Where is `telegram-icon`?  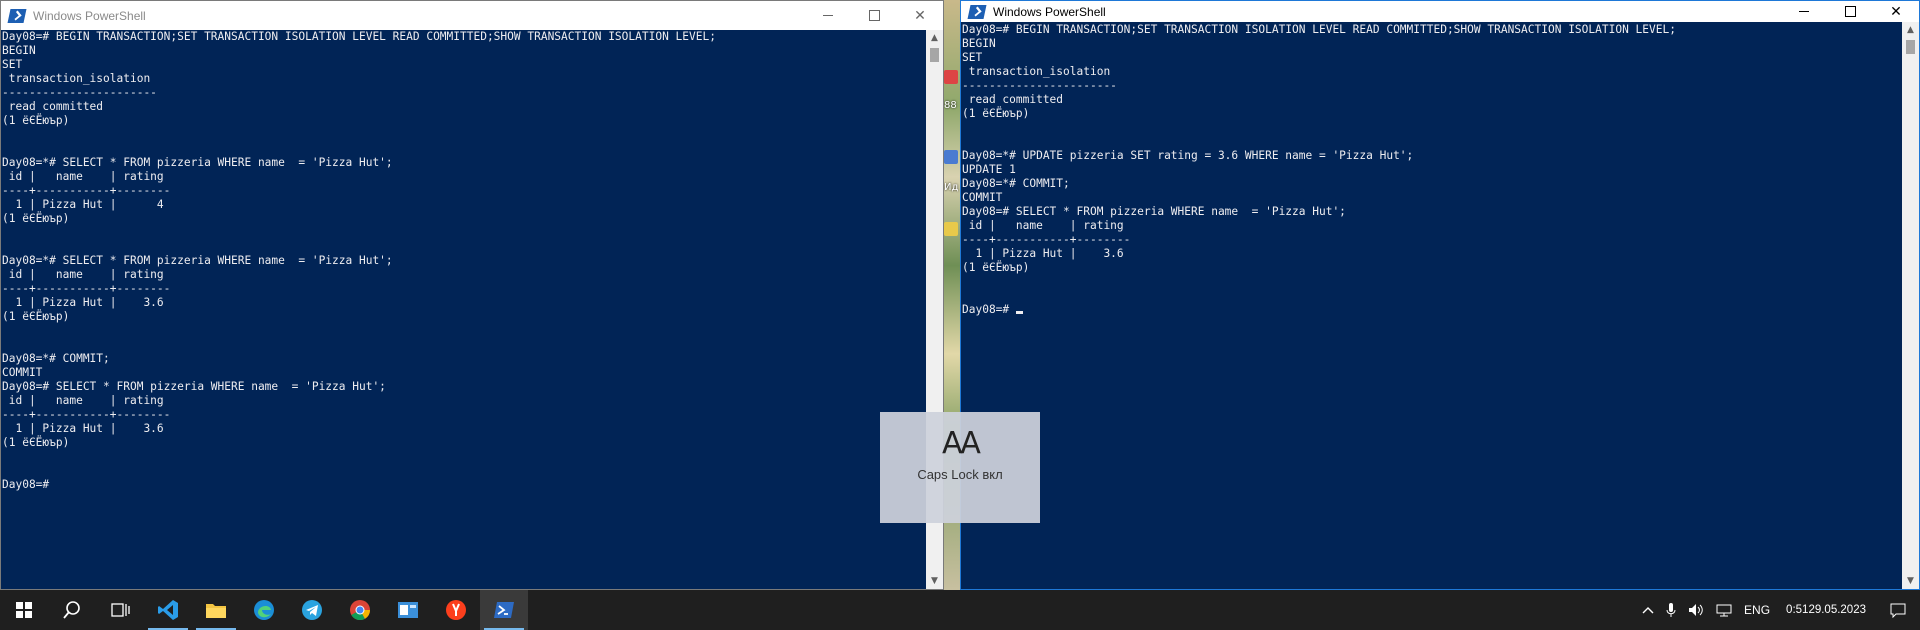 telegram-icon is located at coordinates (312, 610).